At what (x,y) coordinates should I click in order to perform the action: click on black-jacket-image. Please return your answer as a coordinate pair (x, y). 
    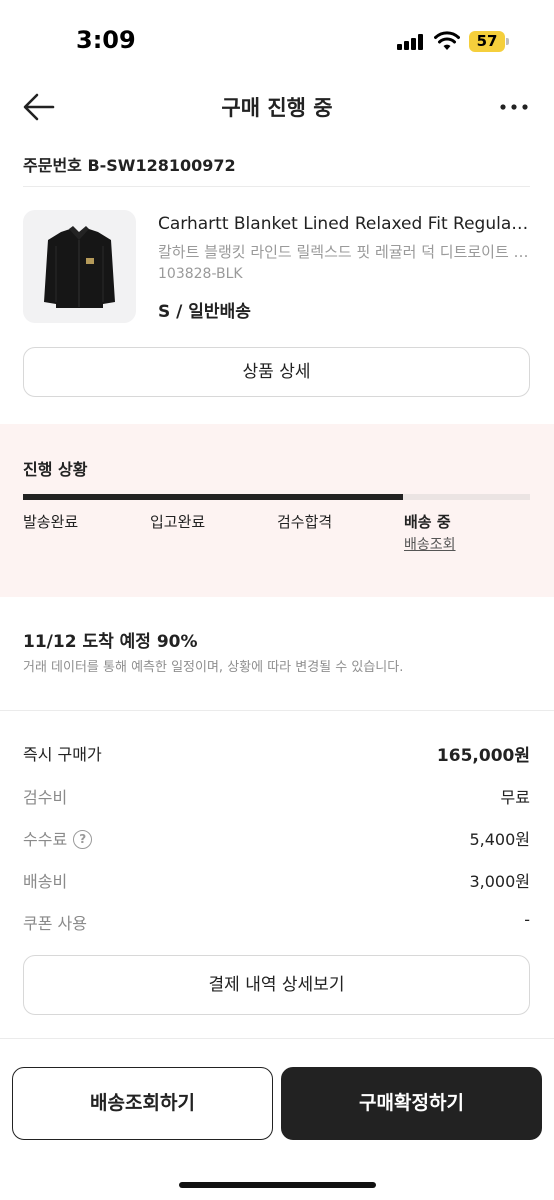
    Looking at the image, I should click on (79, 267).